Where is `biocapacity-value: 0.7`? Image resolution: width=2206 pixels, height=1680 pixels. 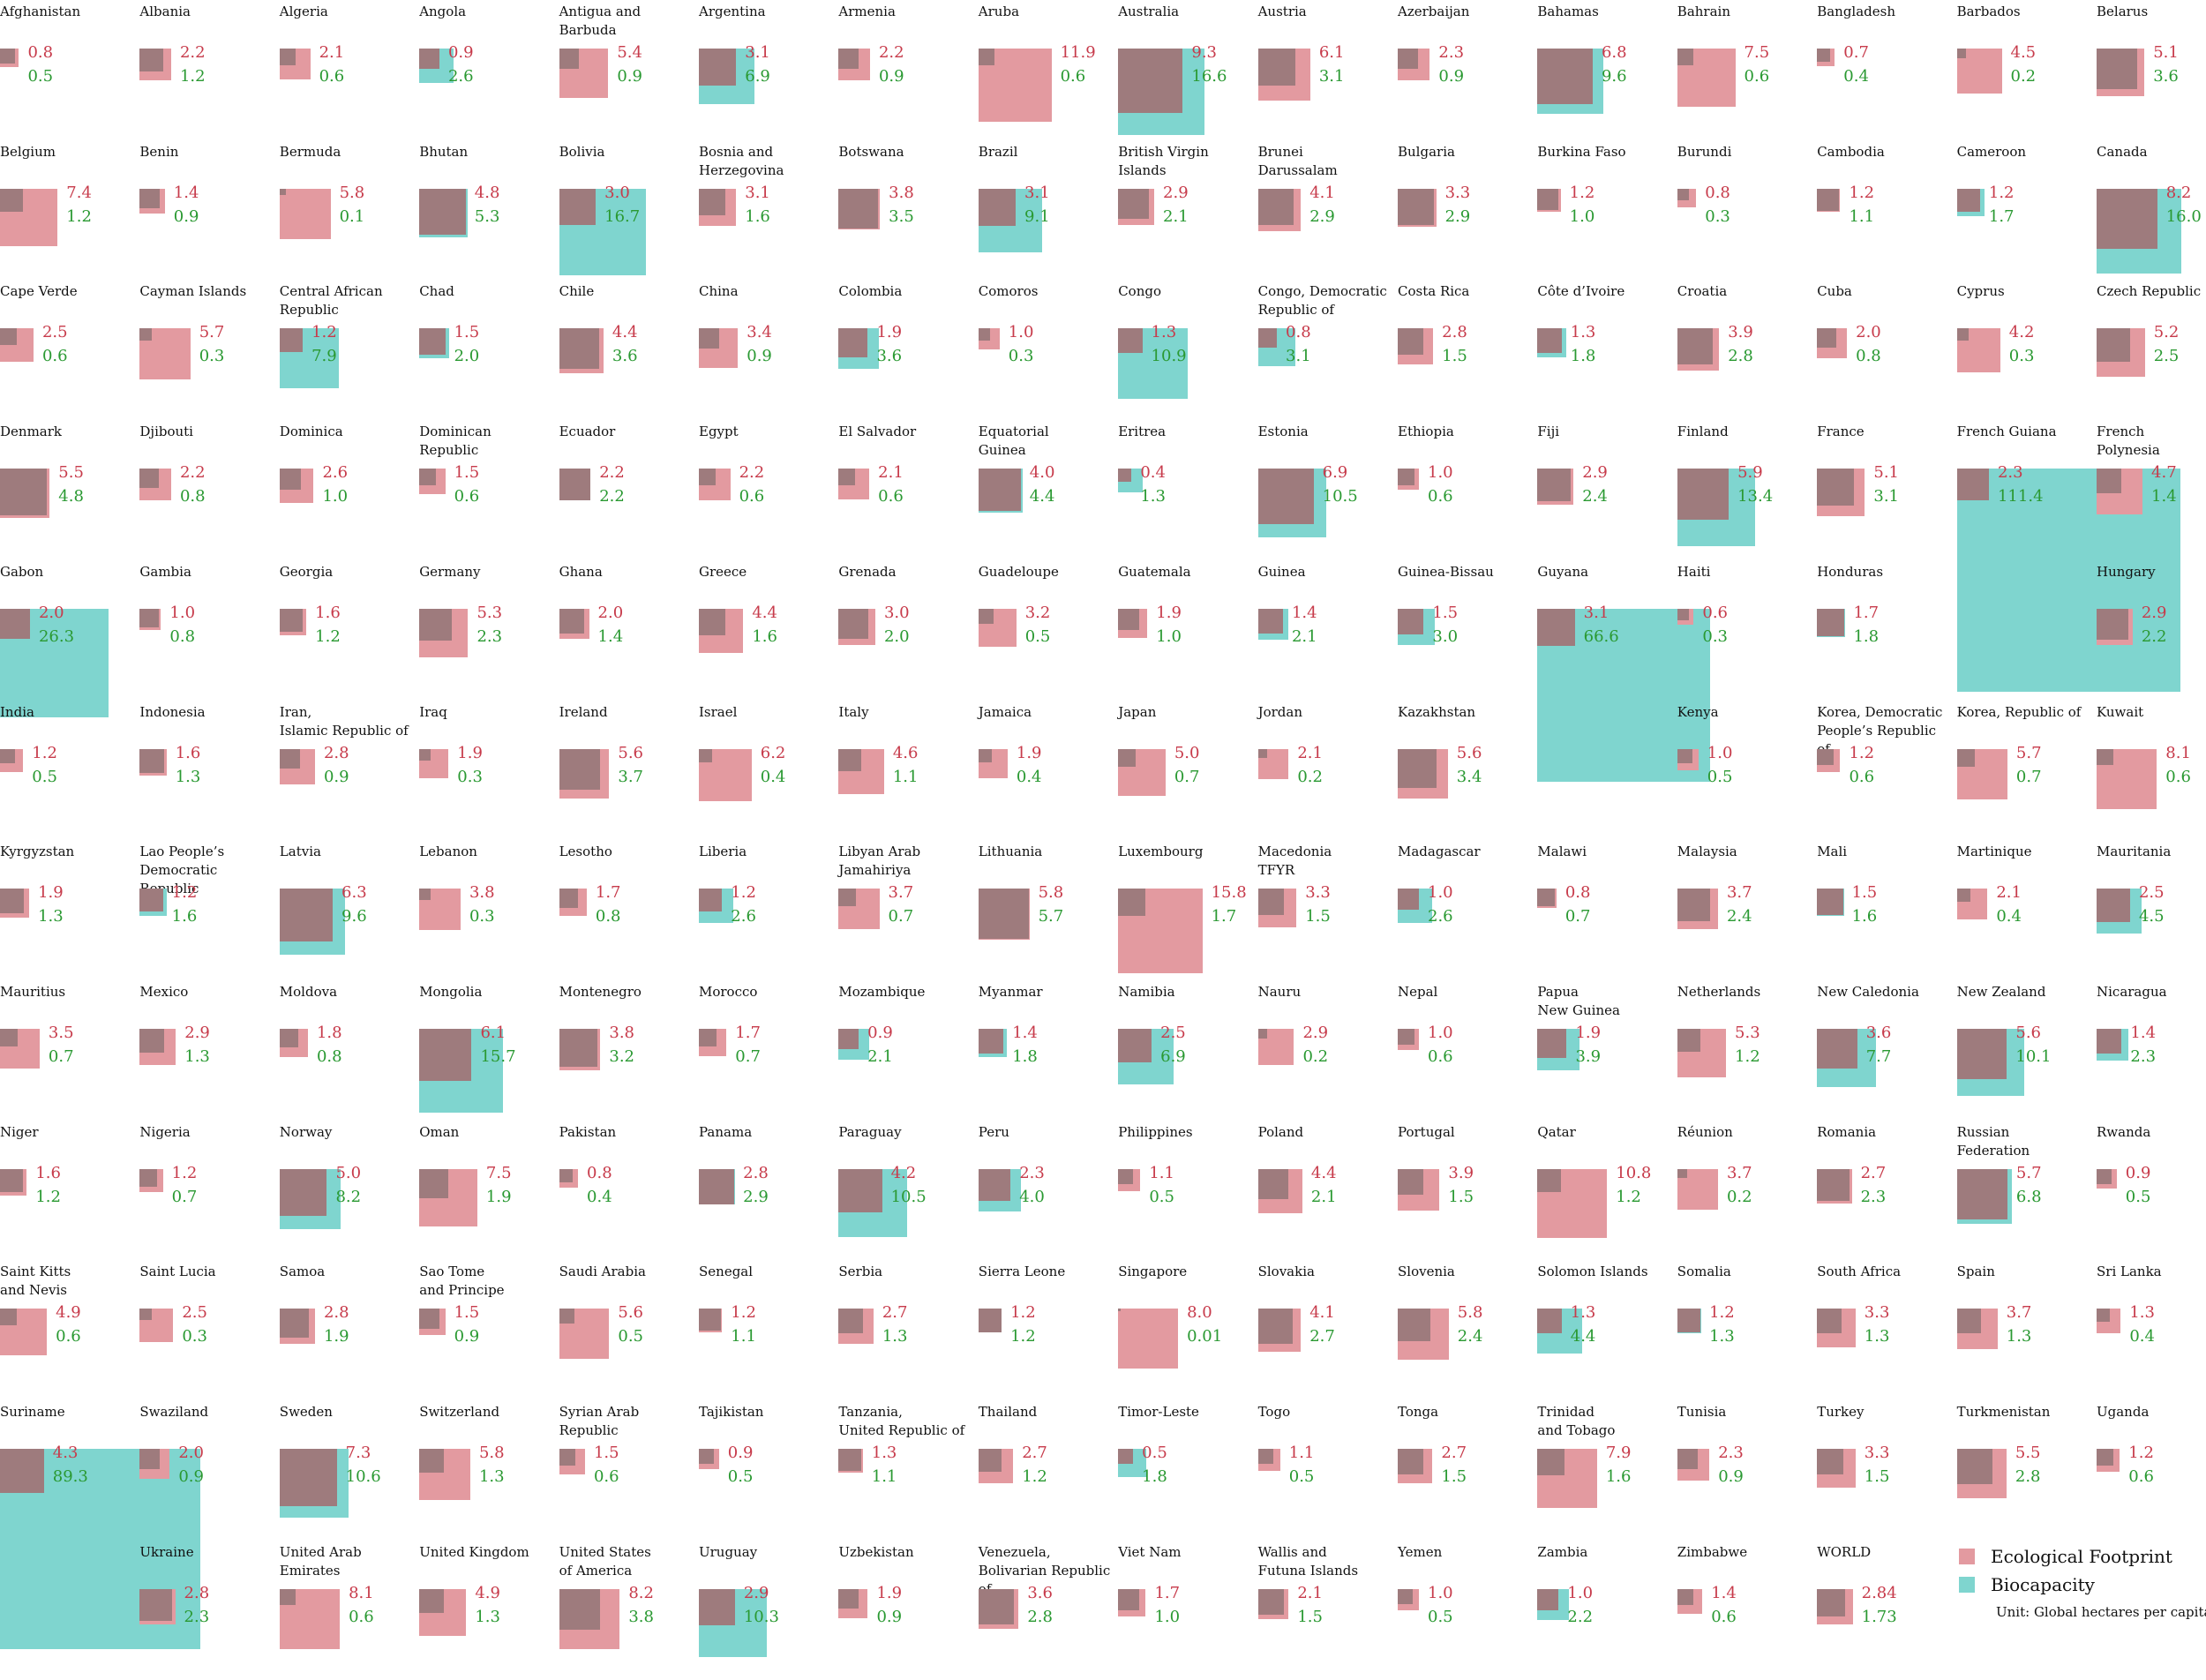 biocapacity-value: 0.7 is located at coordinates (184, 1196).